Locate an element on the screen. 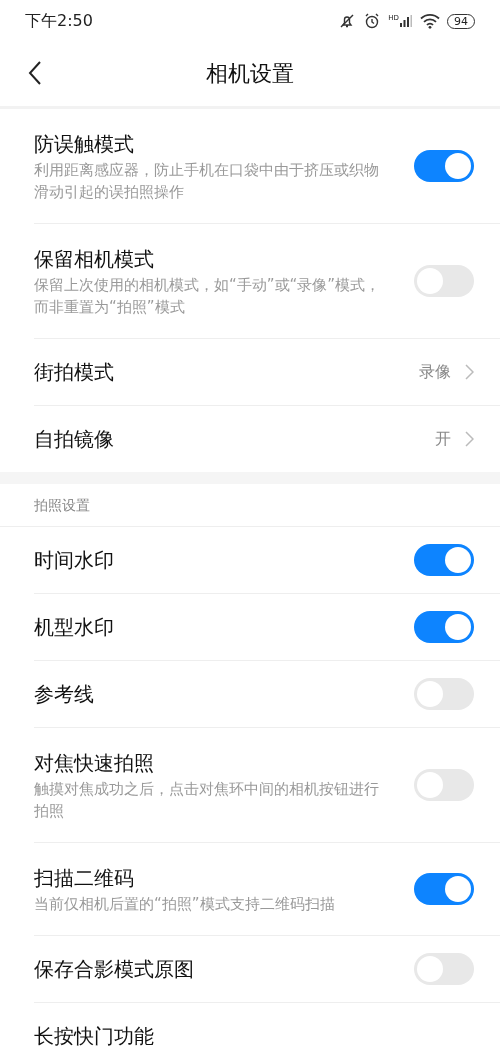  setting-title: 长按快门功能 is located at coordinates (94, 1036).